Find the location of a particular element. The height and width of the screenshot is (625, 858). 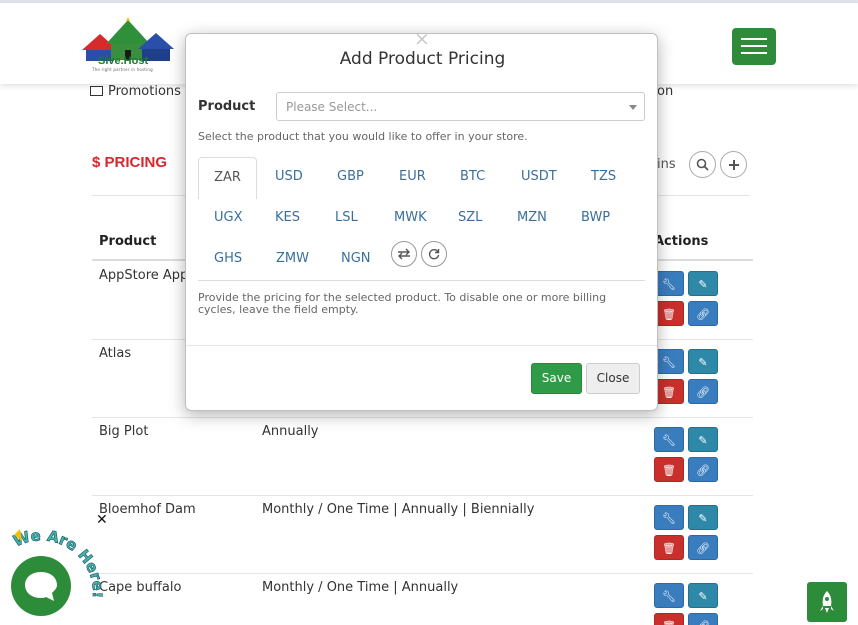

tab-ngn: NGN is located at coordinates (356, 258).